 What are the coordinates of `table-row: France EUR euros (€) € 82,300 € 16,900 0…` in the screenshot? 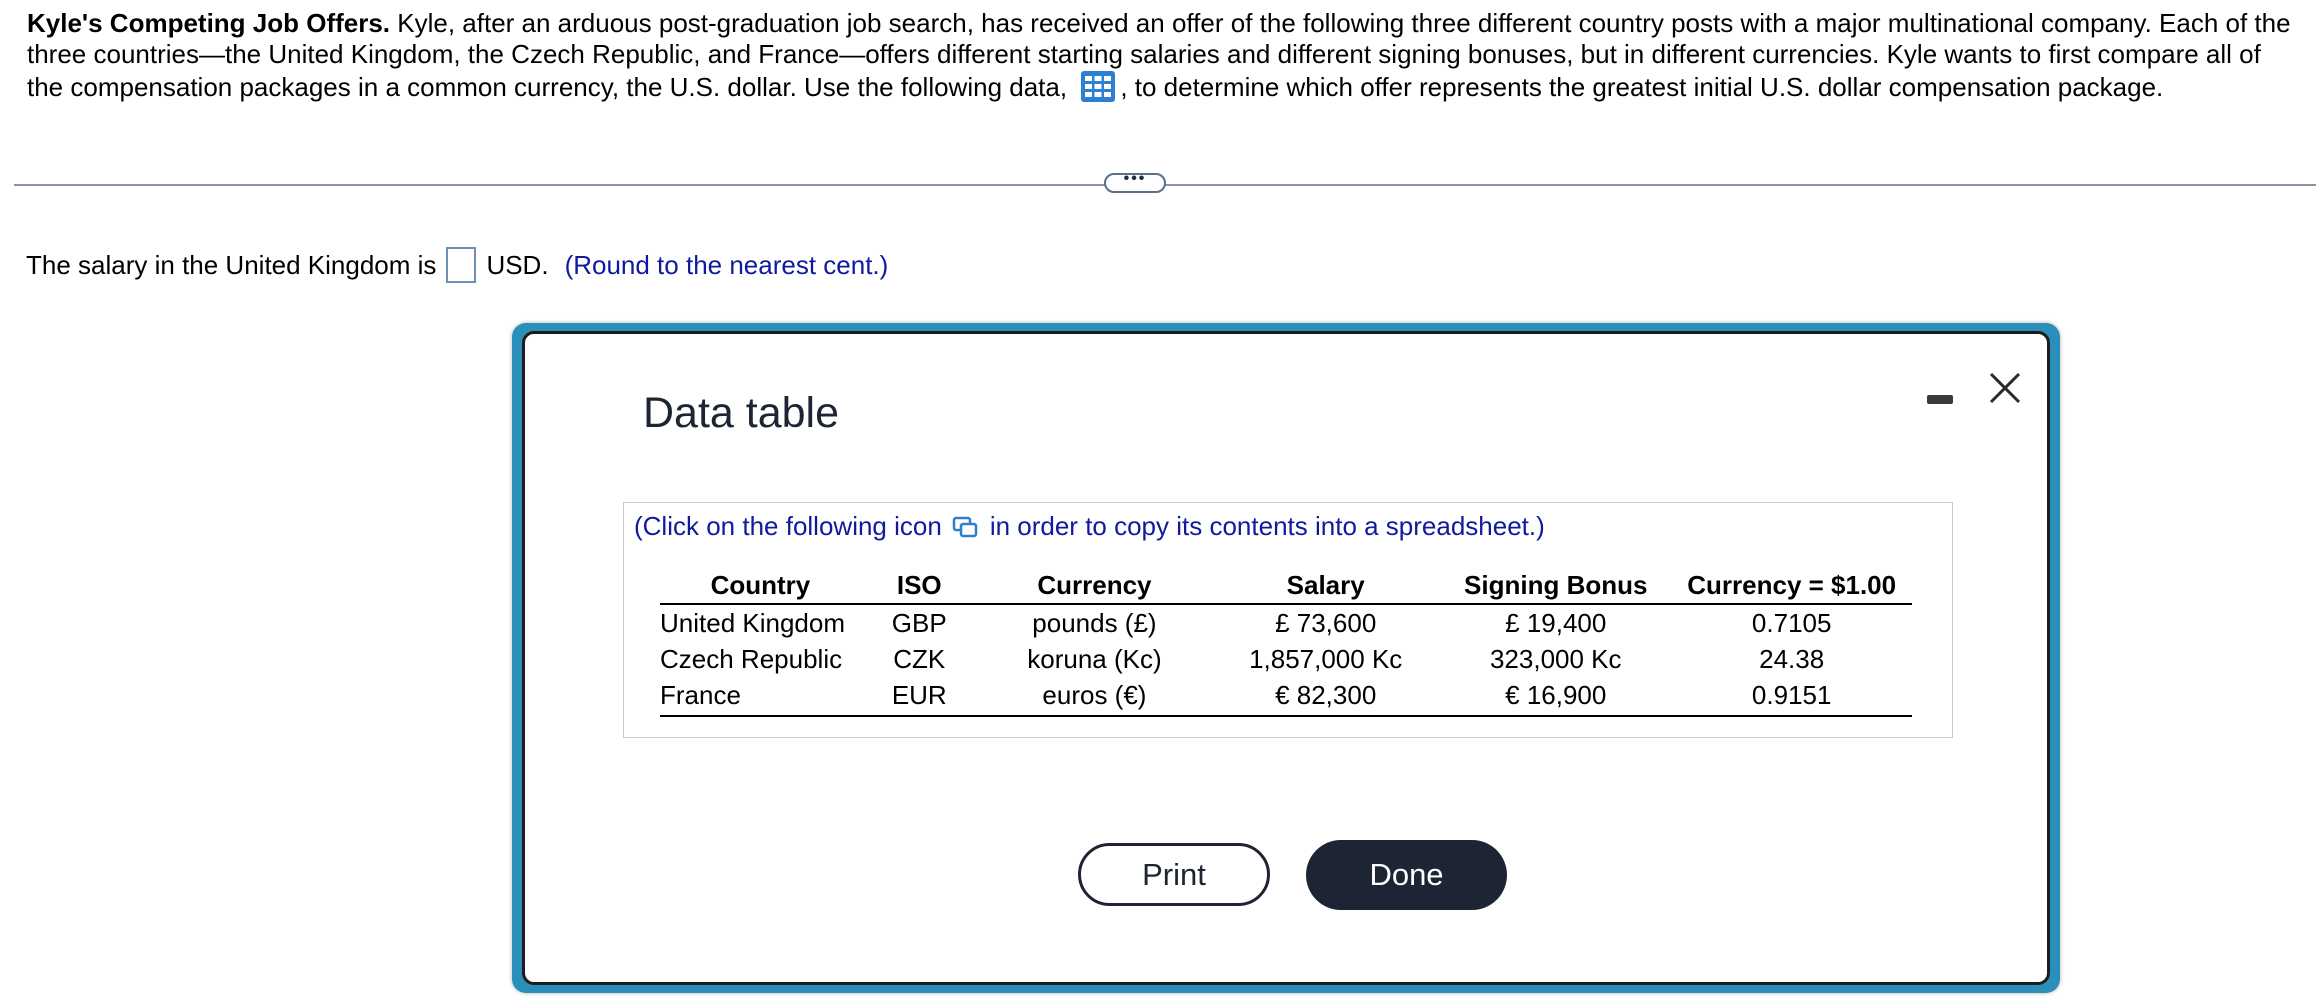 It's located at (1286, 697).